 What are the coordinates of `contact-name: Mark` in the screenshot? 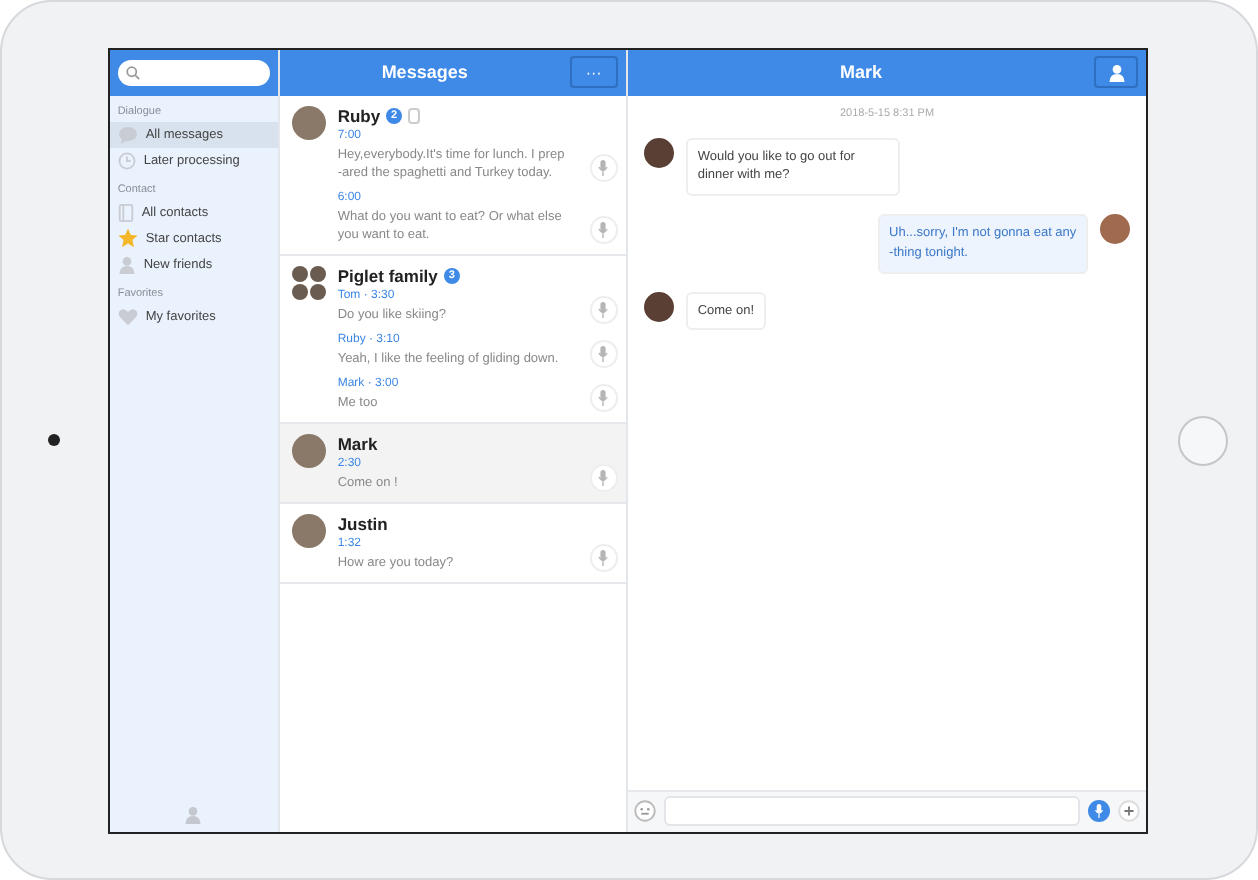 It's located at (357, 444).